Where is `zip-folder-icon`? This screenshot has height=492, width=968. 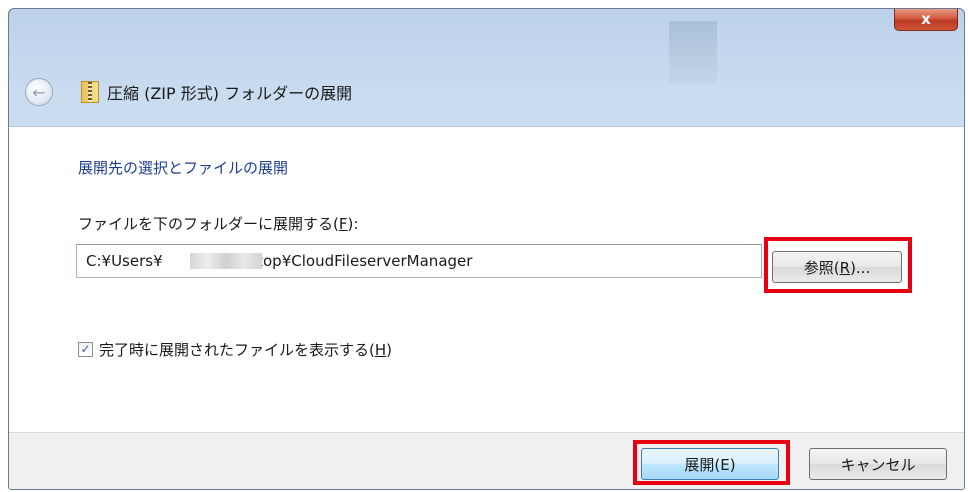 zip-folder-icon is located at coordinates (90, 92).